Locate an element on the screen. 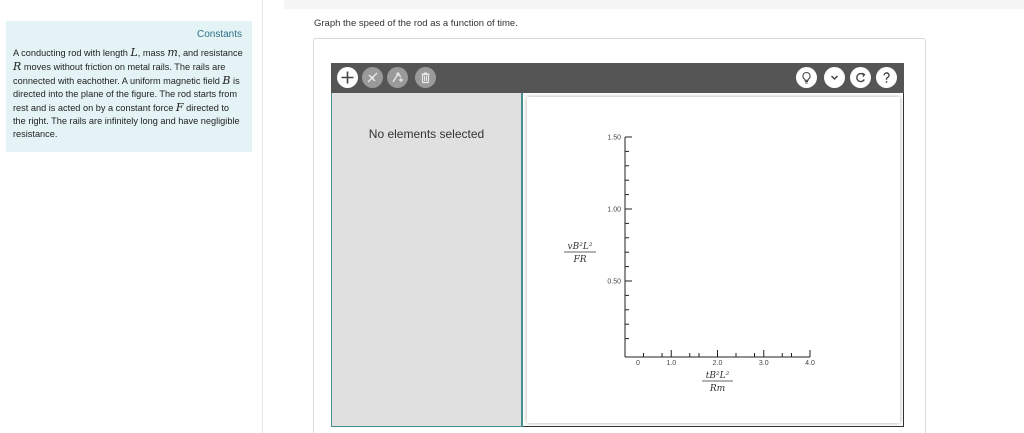 The height and width of the screenshot is (433, 1024). y-tick-label-050: 0.50 is located at coordinates (614, 282).